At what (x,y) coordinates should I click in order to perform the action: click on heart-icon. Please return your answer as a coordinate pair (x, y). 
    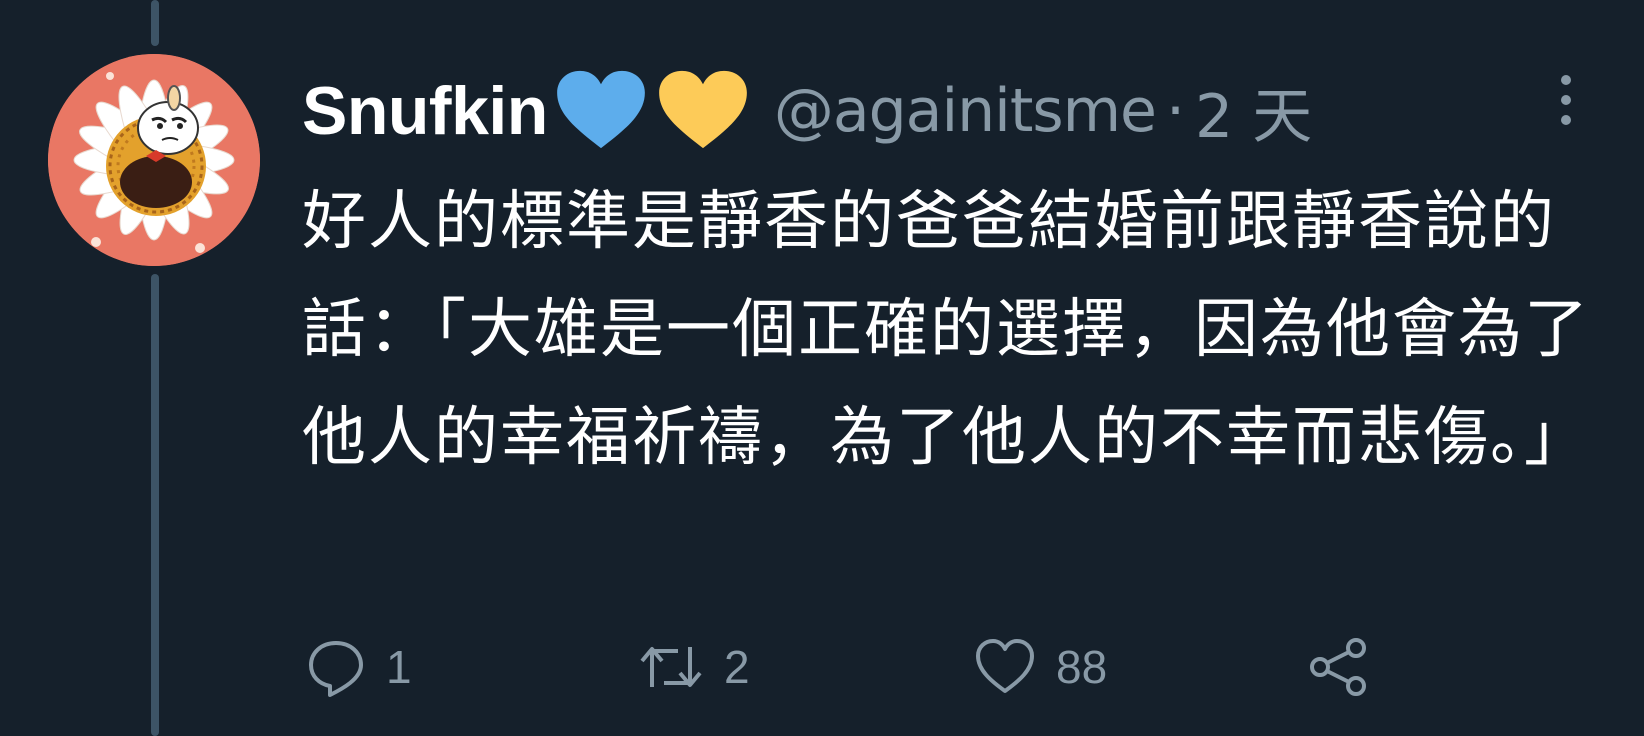
    Looking at the image, I should click on (1005, 666).